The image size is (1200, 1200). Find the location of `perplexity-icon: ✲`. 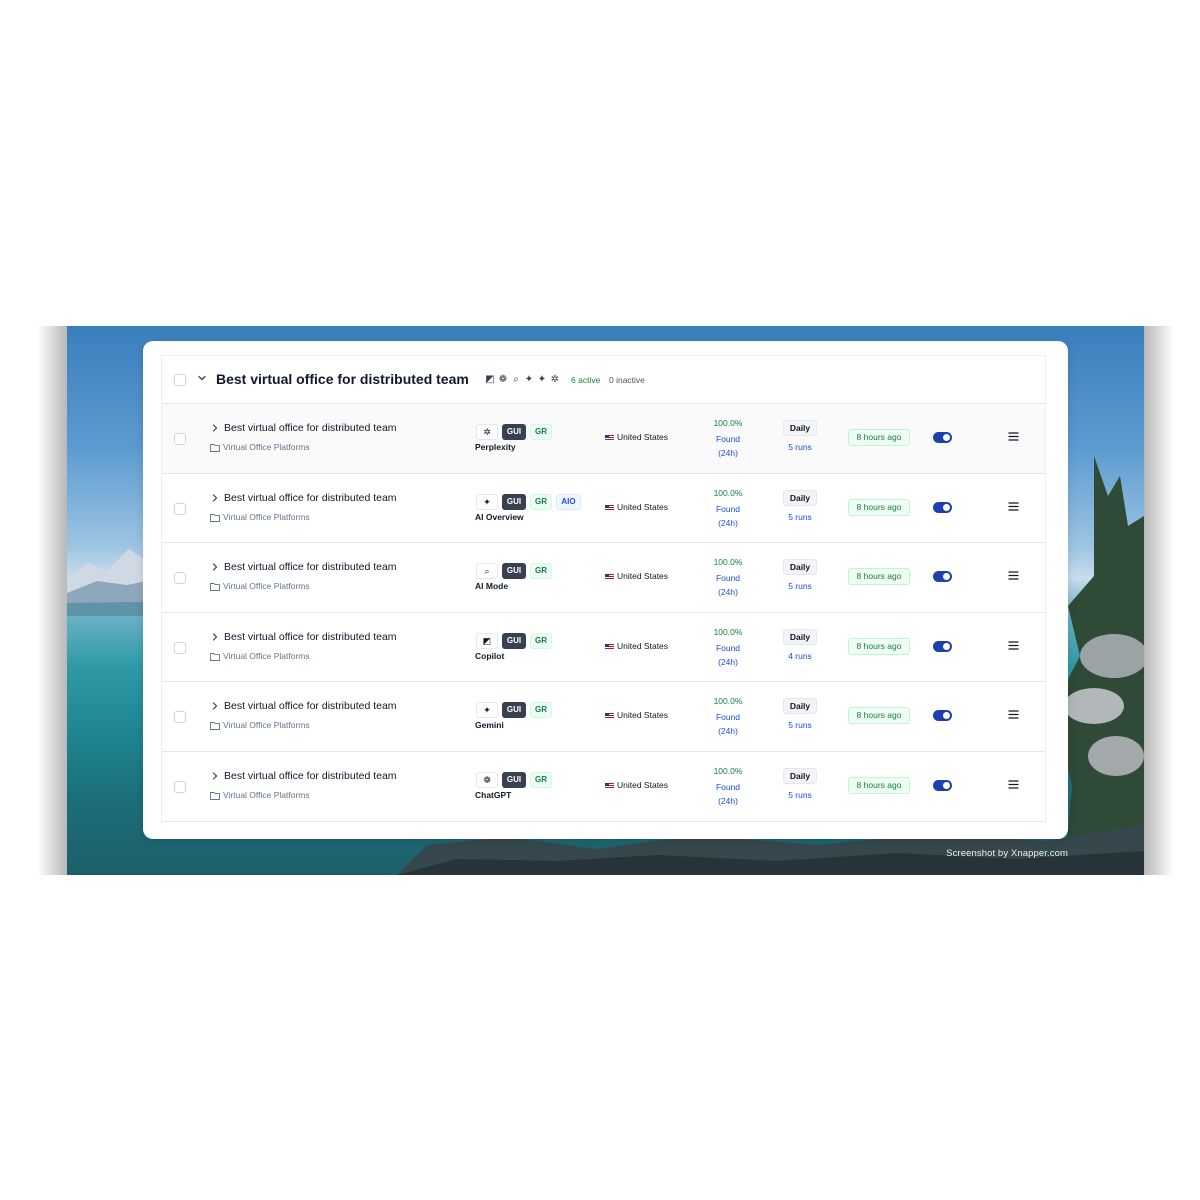

perplexity-icon: ✲ is located at coordinates (555, 379).